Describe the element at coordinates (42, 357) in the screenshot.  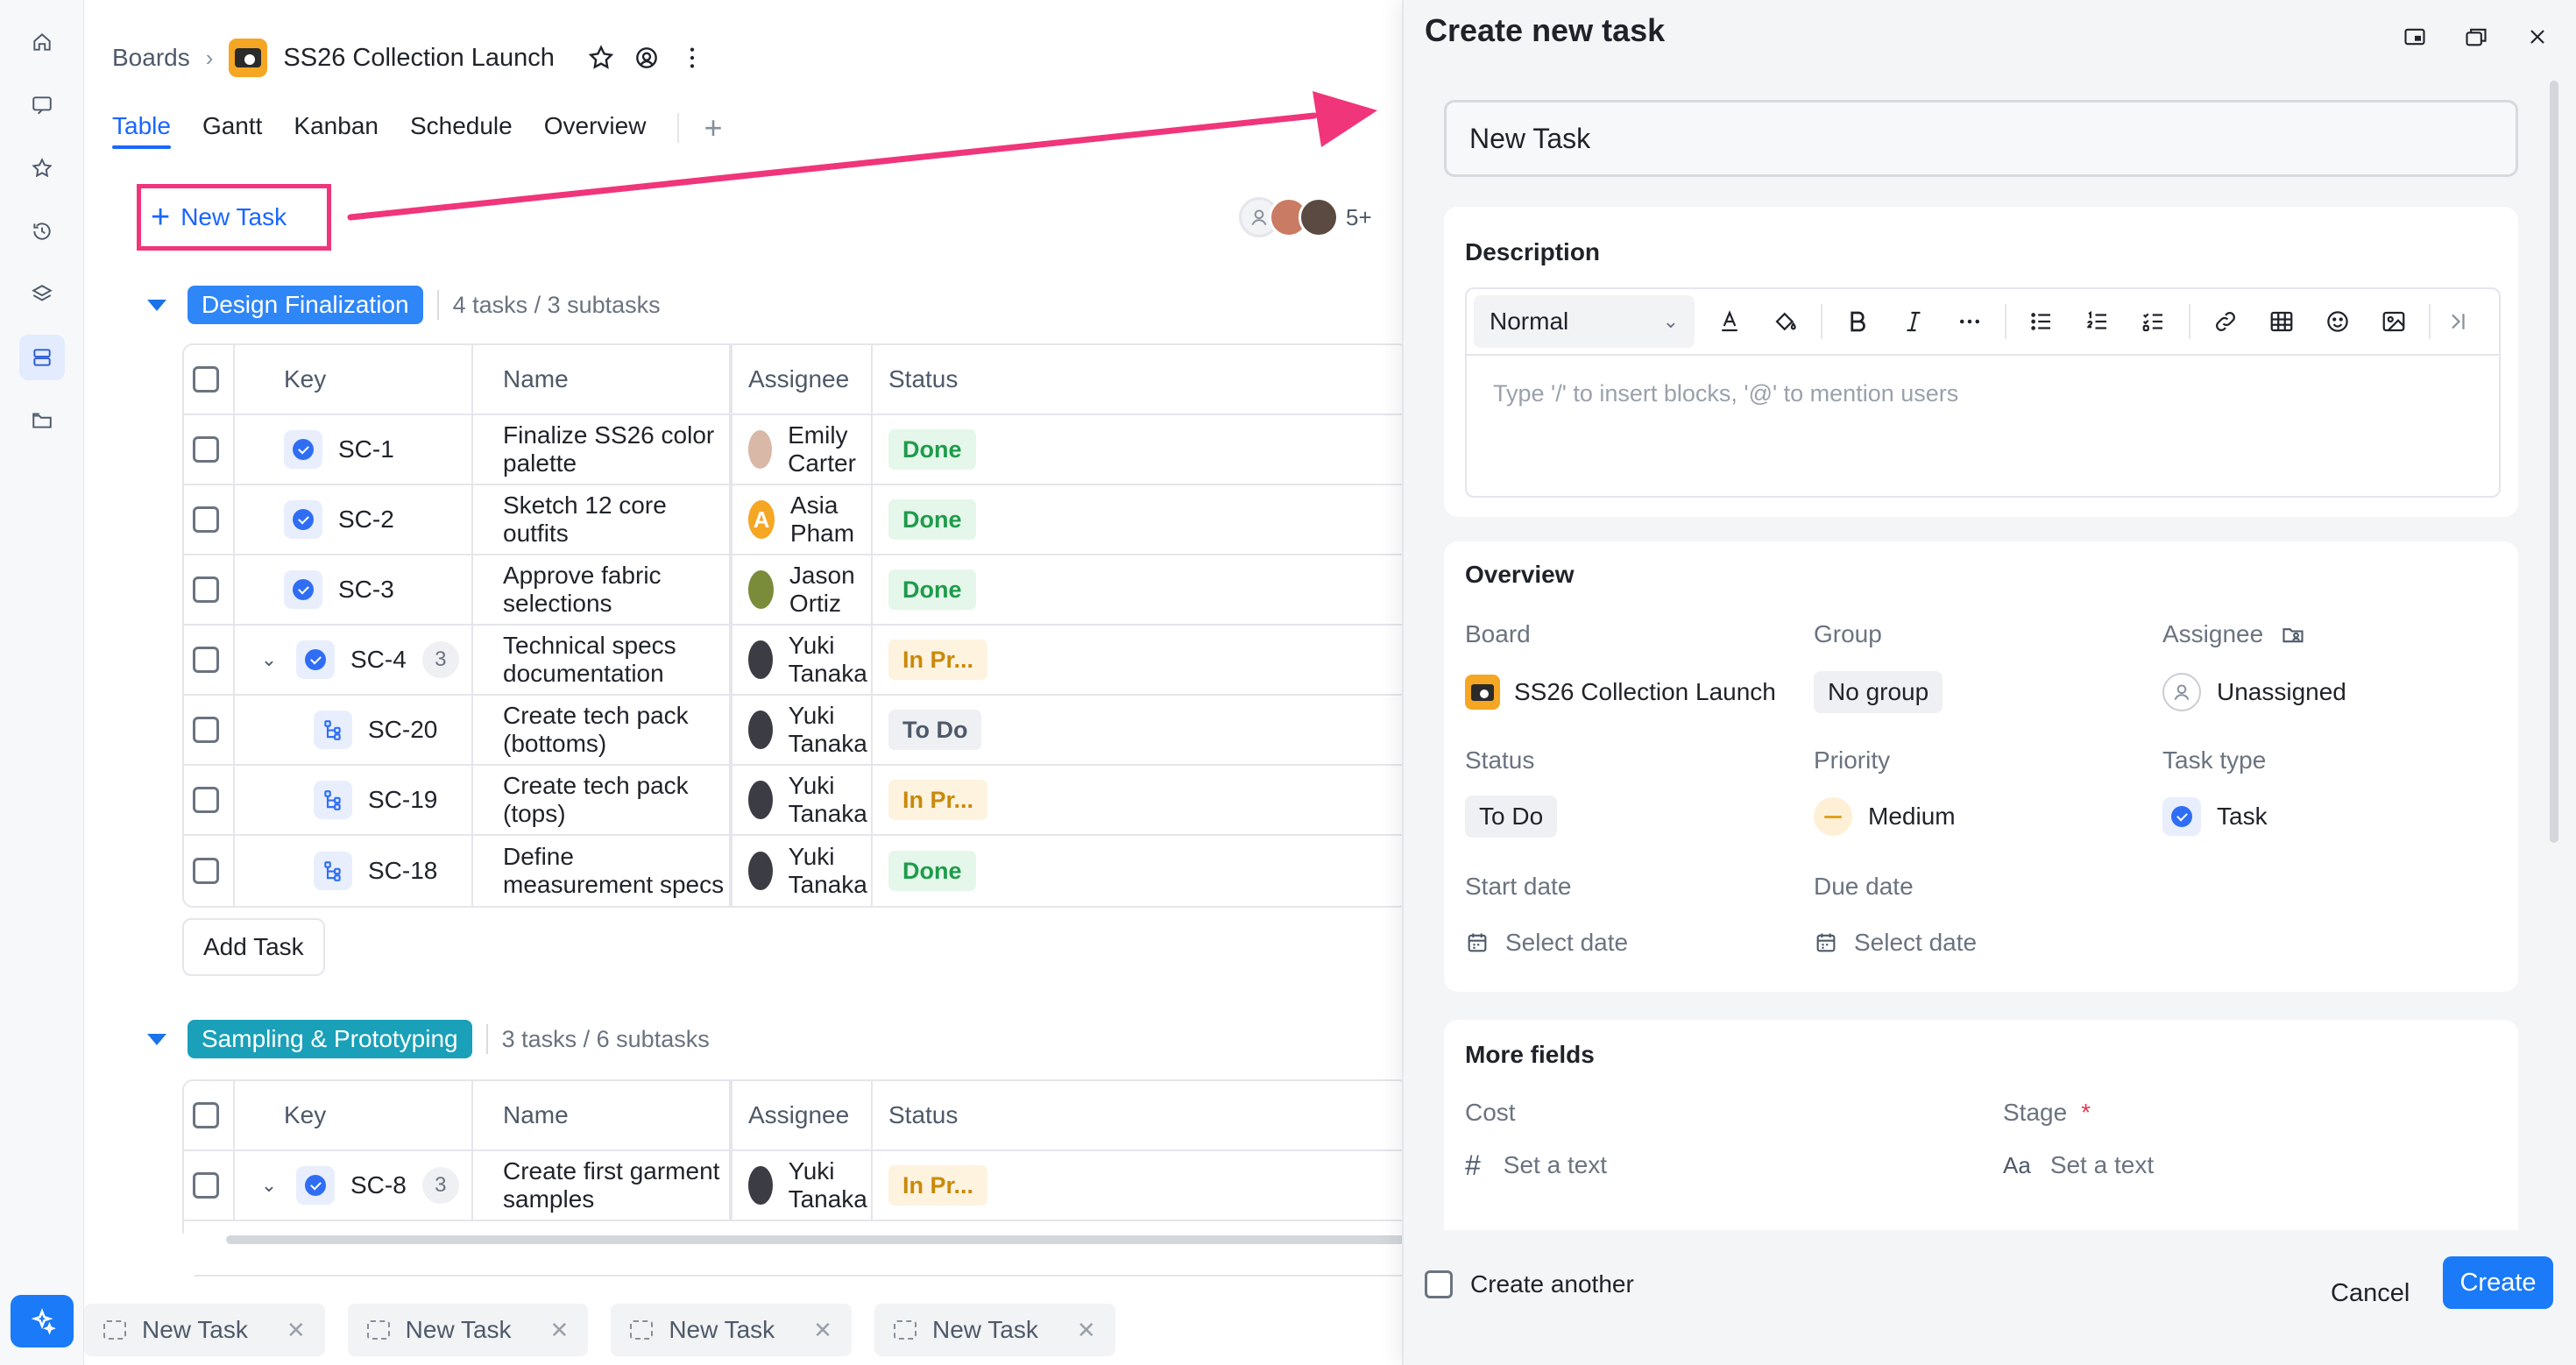
I see `boards-icon` at that location.